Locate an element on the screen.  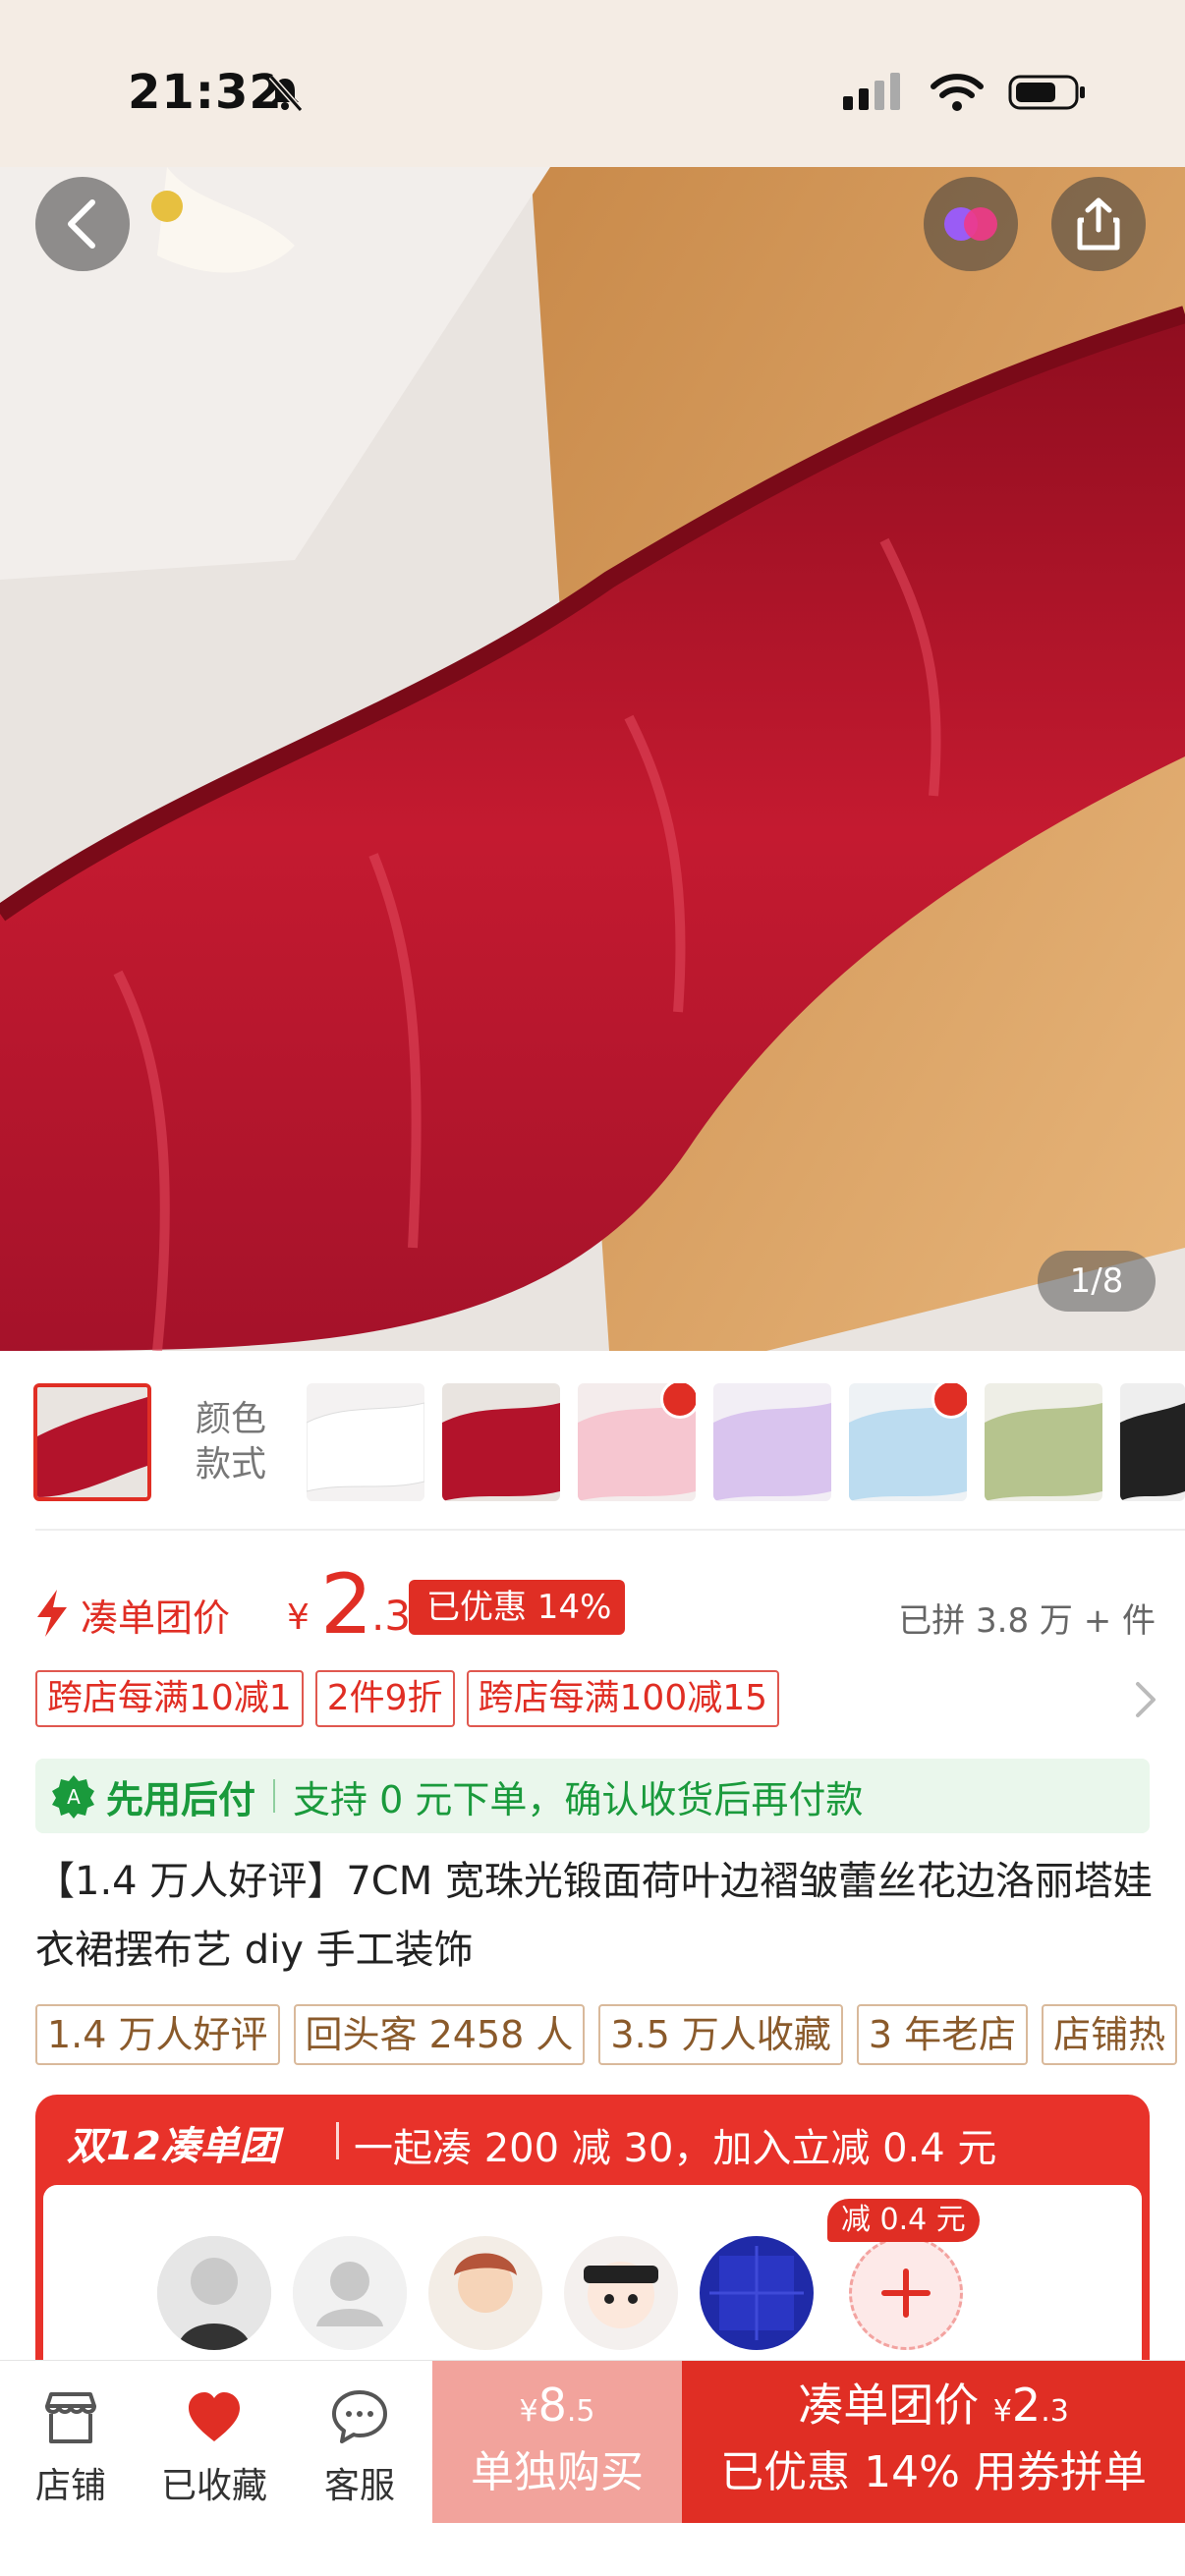
single-price-decimal: .5 is located at coordinates (581, 2411).